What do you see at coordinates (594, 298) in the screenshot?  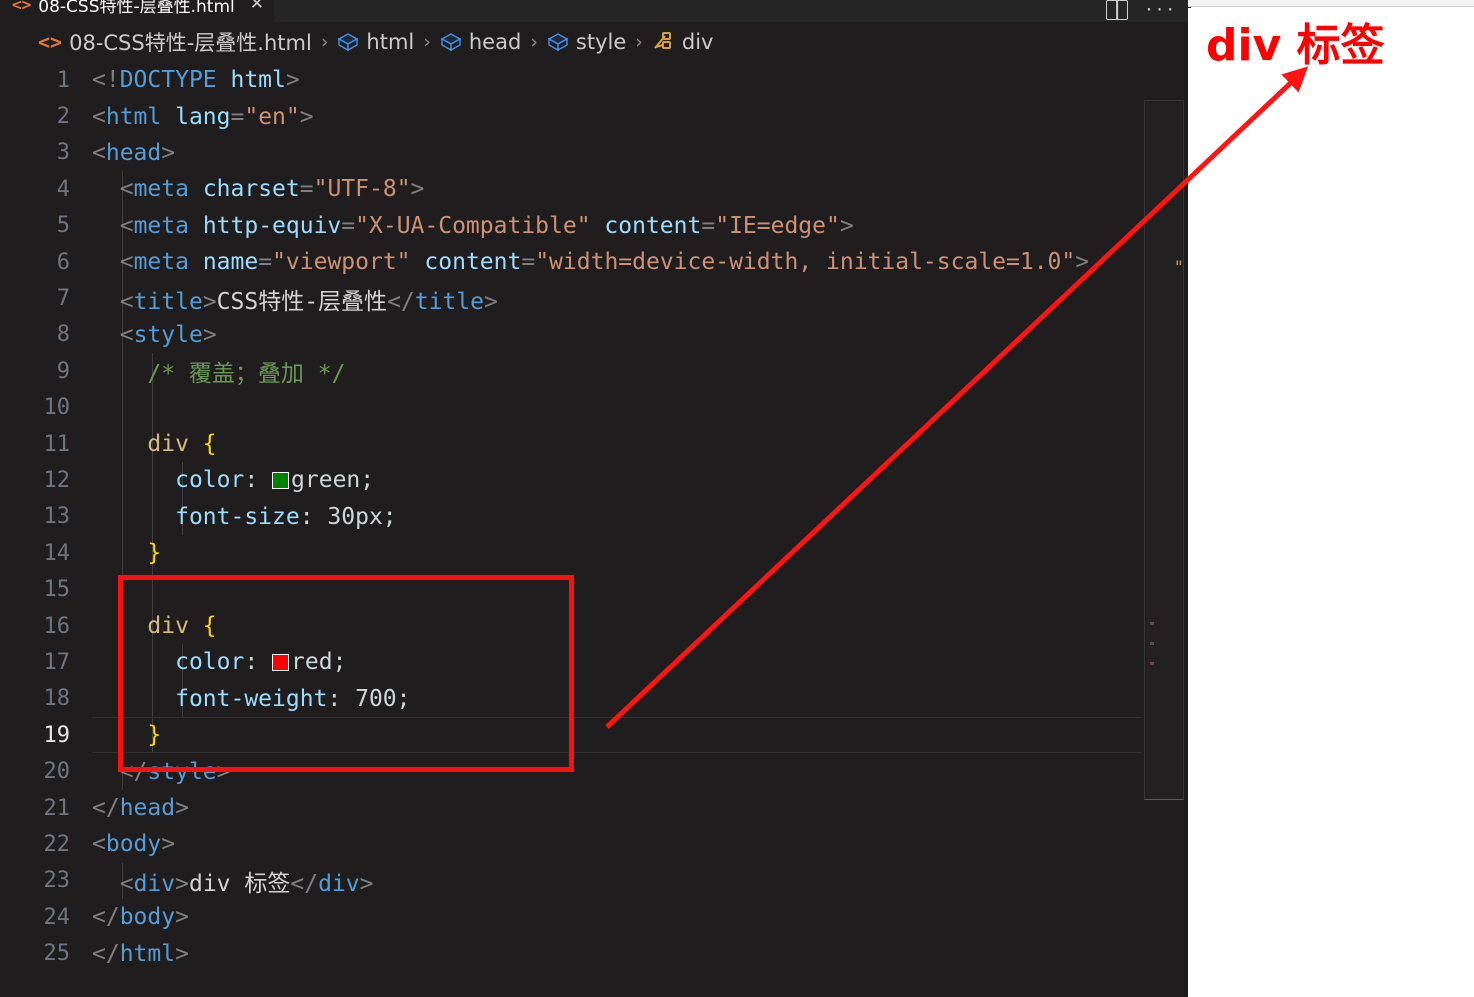 I see `code-line: 7 <title>CSS特性-层叠性</title>` at bounding box center [594, 298].